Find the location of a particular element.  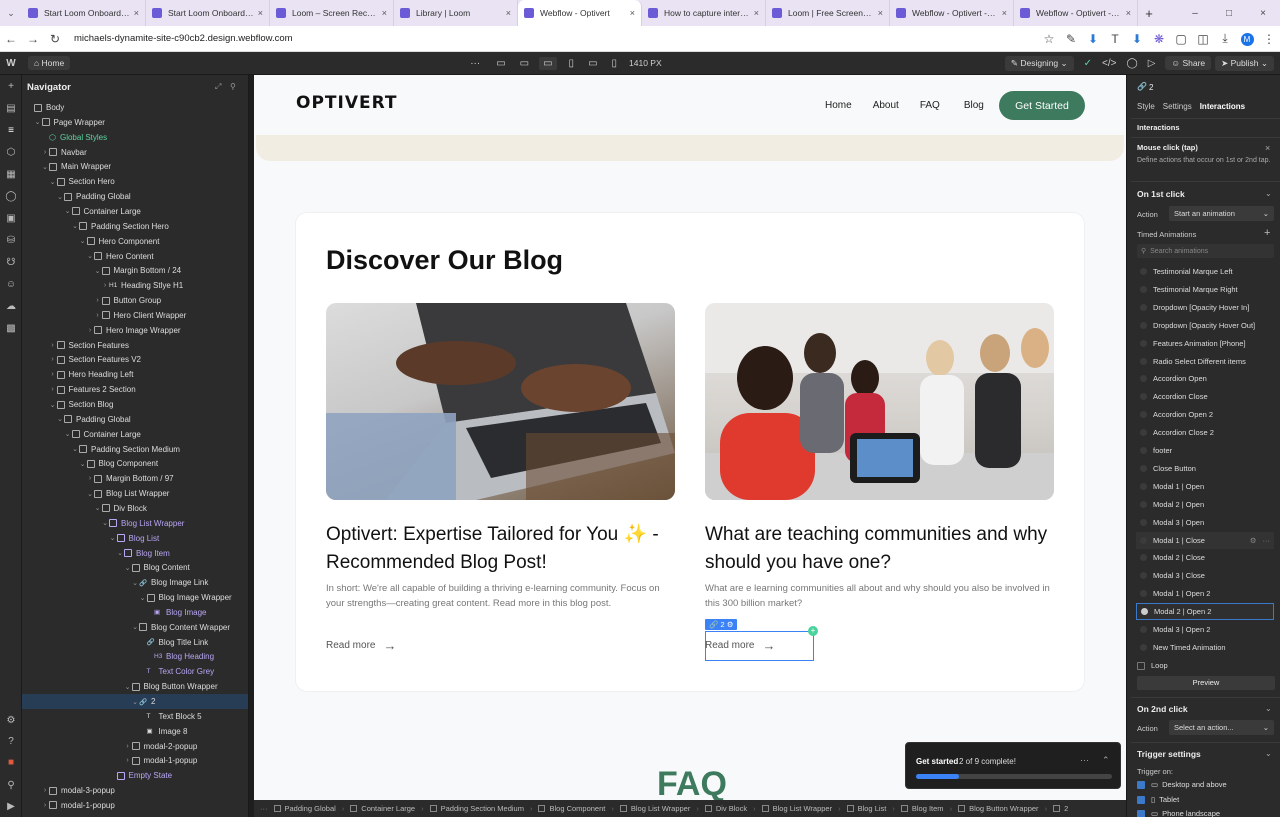

style-selectors-icon: ◯ is located at coordinates (11, 196).